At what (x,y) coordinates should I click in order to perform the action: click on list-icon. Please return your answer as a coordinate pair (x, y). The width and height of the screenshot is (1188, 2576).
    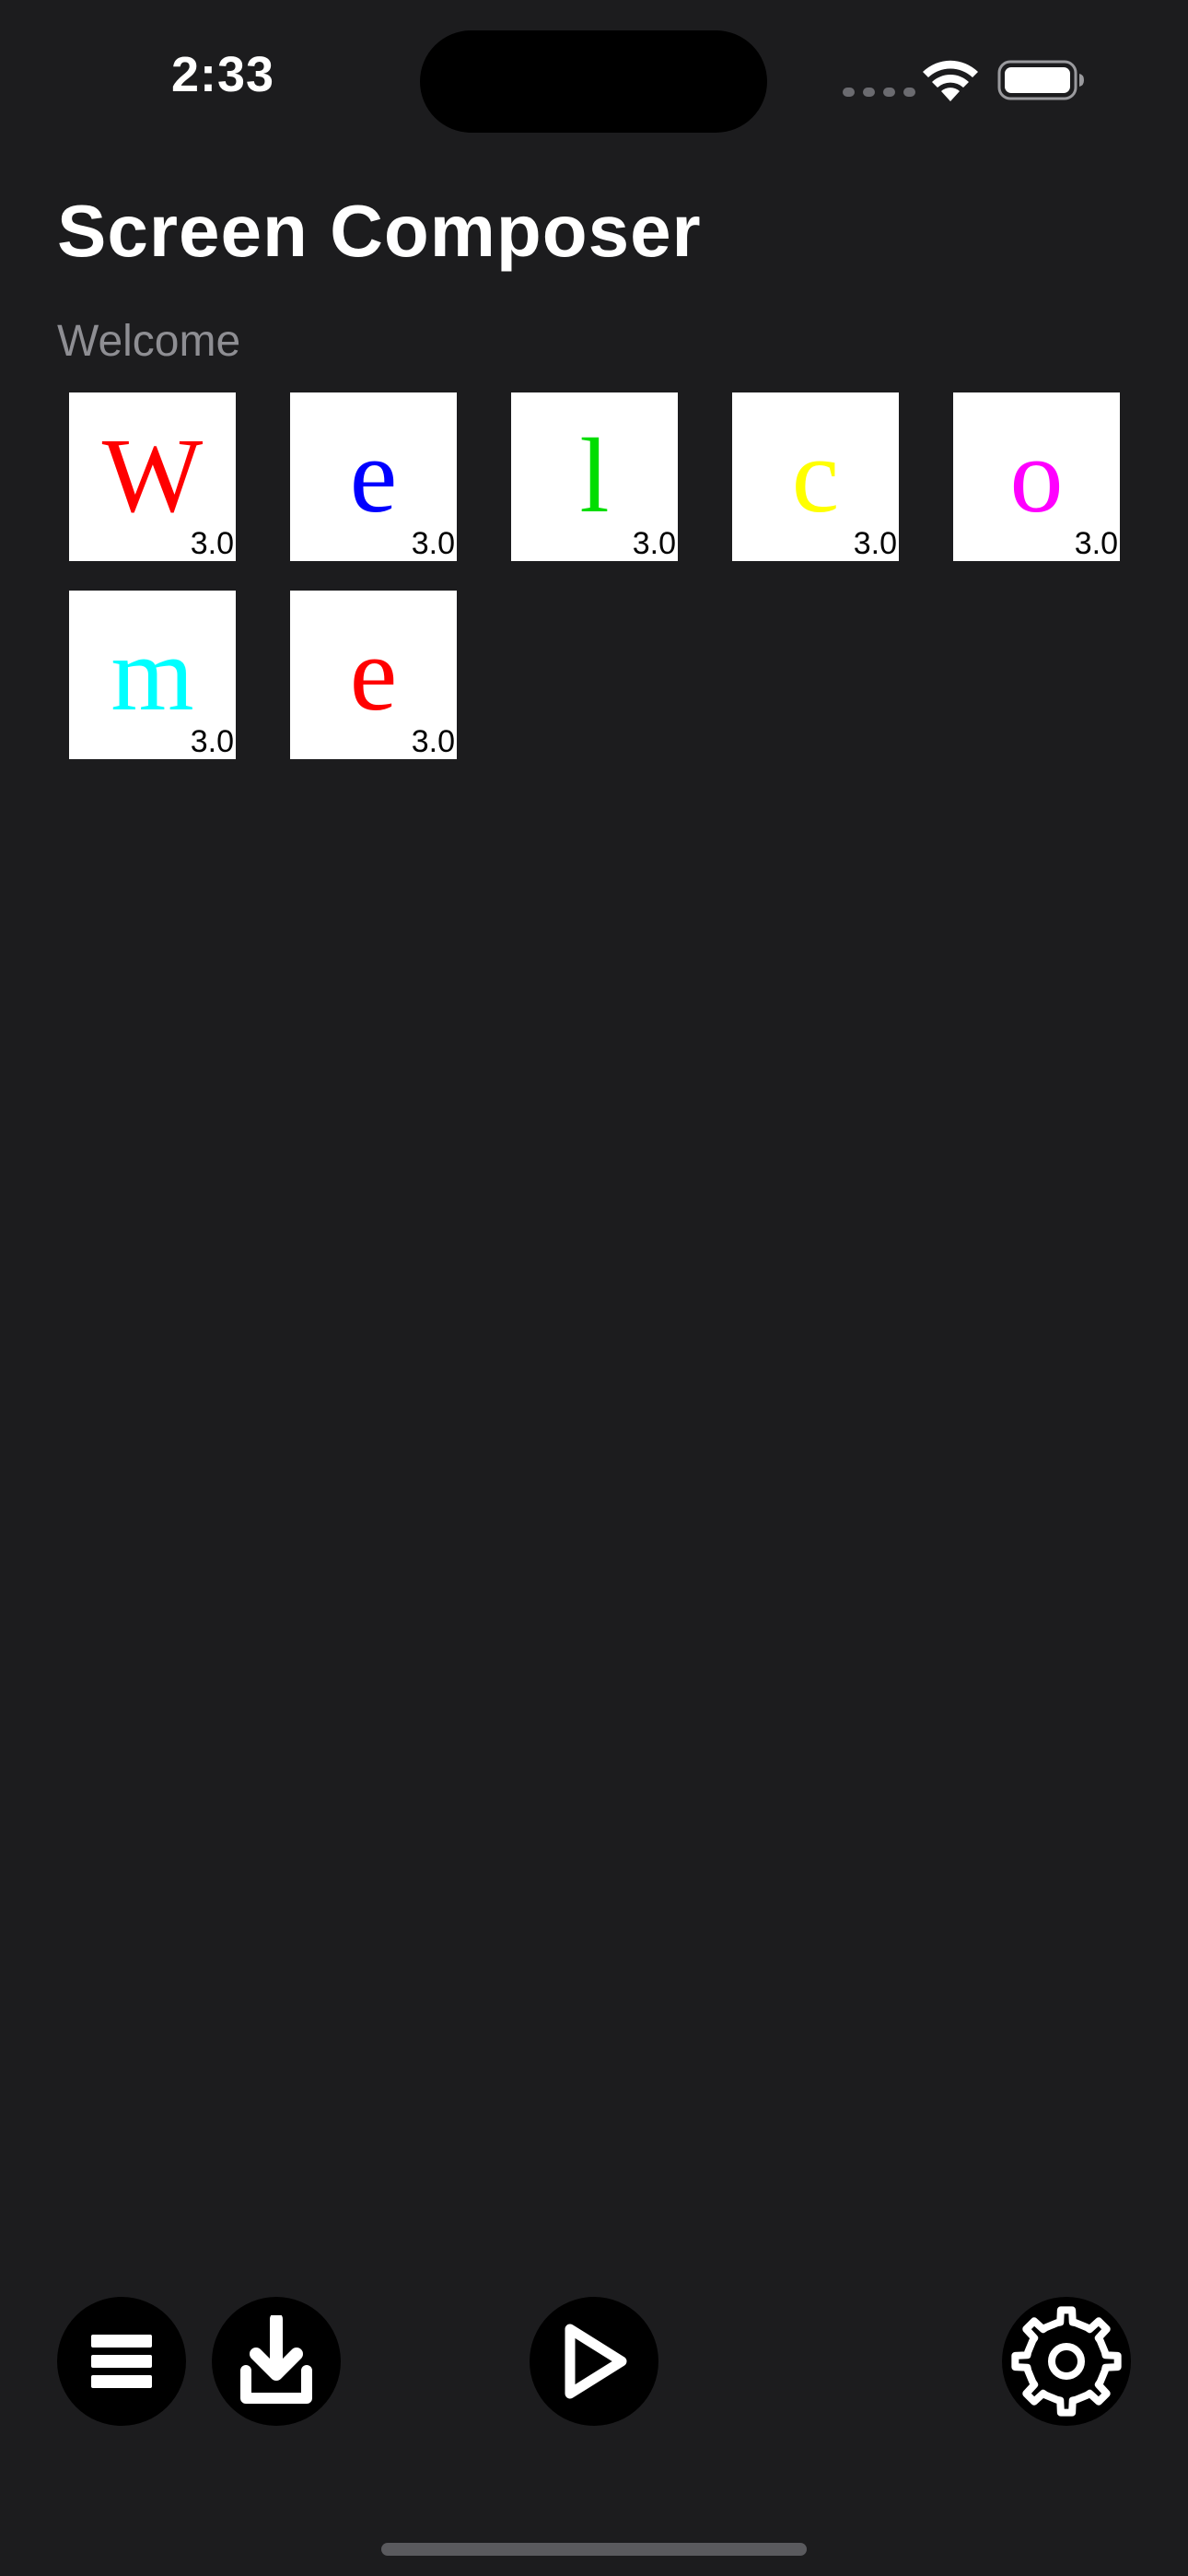
    Looking at the image, I should click on (121, 2361).